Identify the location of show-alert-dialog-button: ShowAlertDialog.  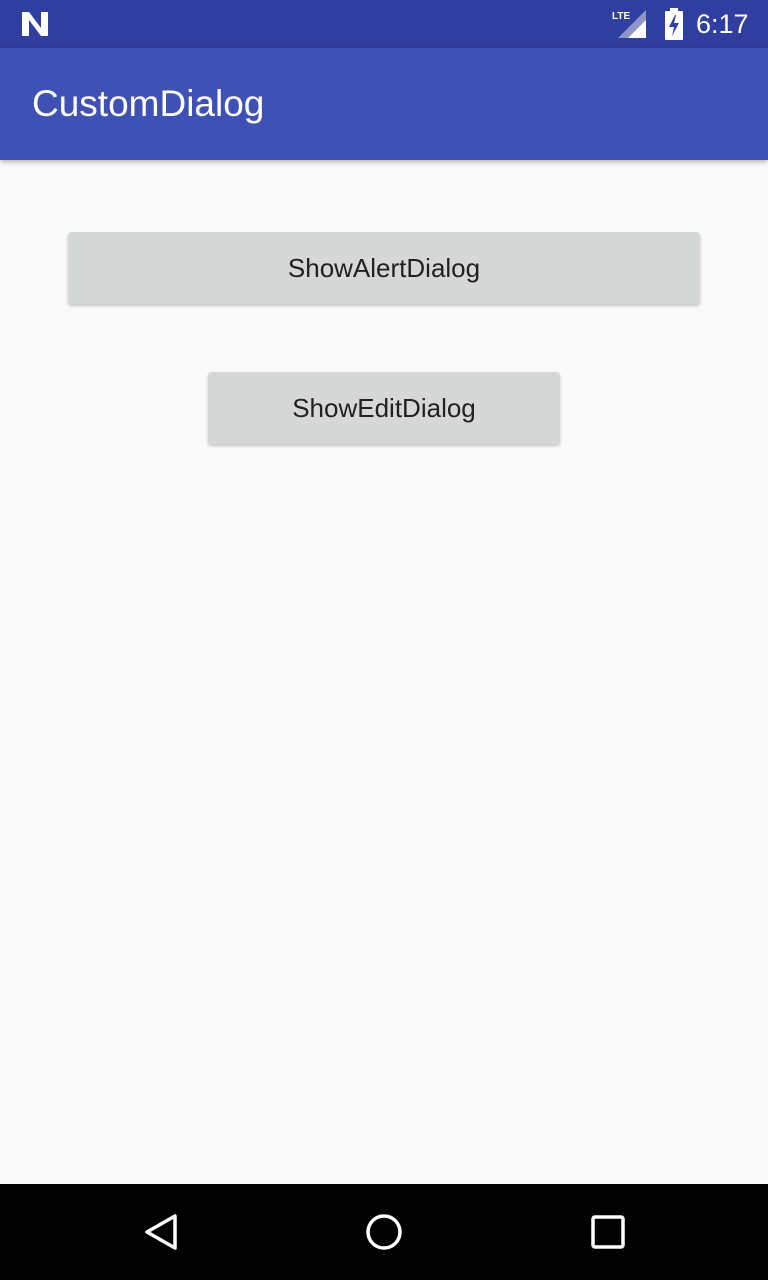
(384, 268).